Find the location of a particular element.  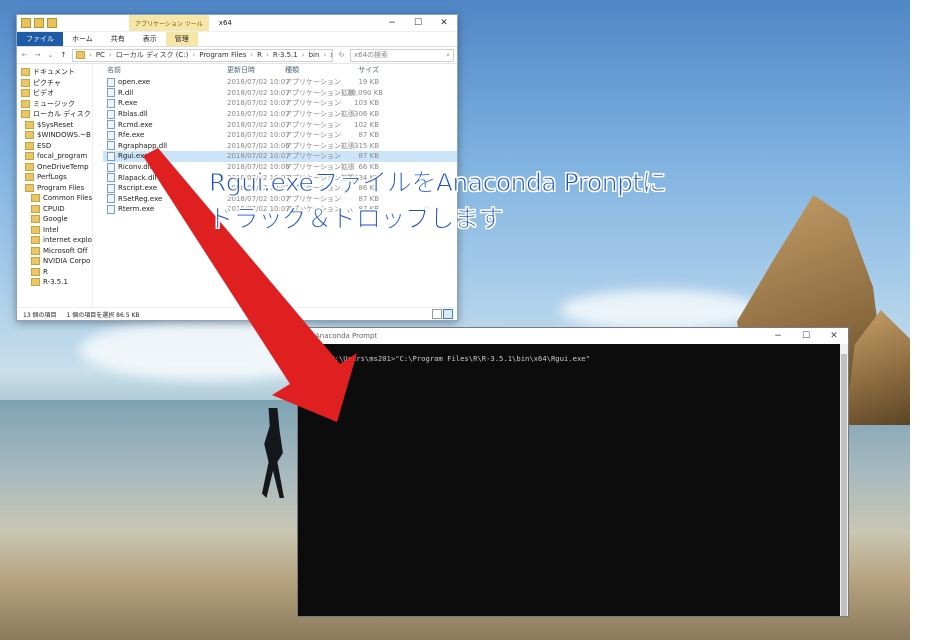

refresh-icon: ↻ is located at coordinates (341, 55).